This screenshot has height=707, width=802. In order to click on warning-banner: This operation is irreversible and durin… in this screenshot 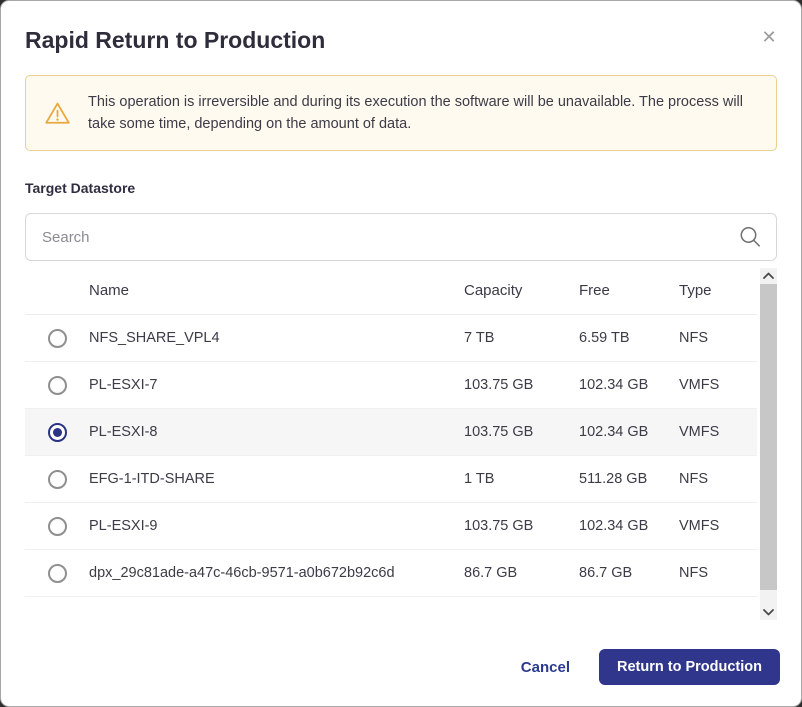, I will do `click(401, 113)`.